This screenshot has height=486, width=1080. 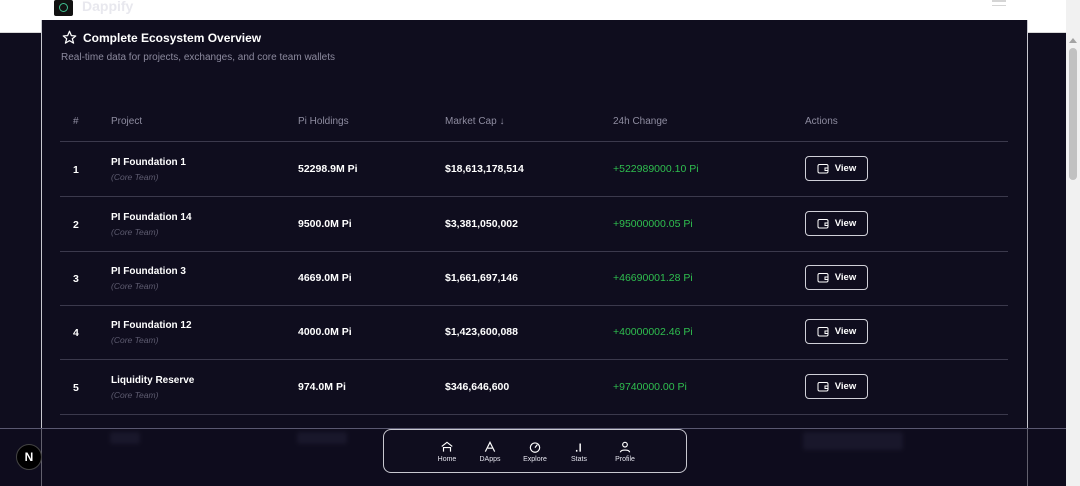 I want to click on market-cap: $1,661,697,146, so click(x=481, y=278).